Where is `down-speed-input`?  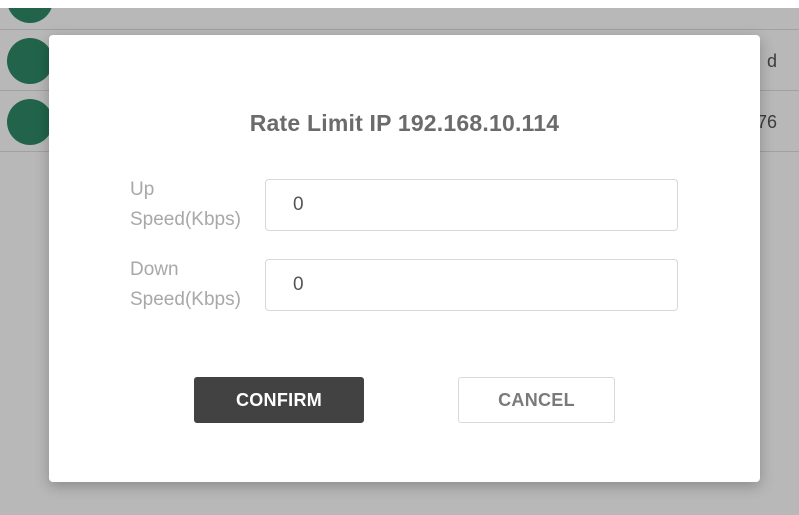 down-speed-input is located at coordinates (471, 285).